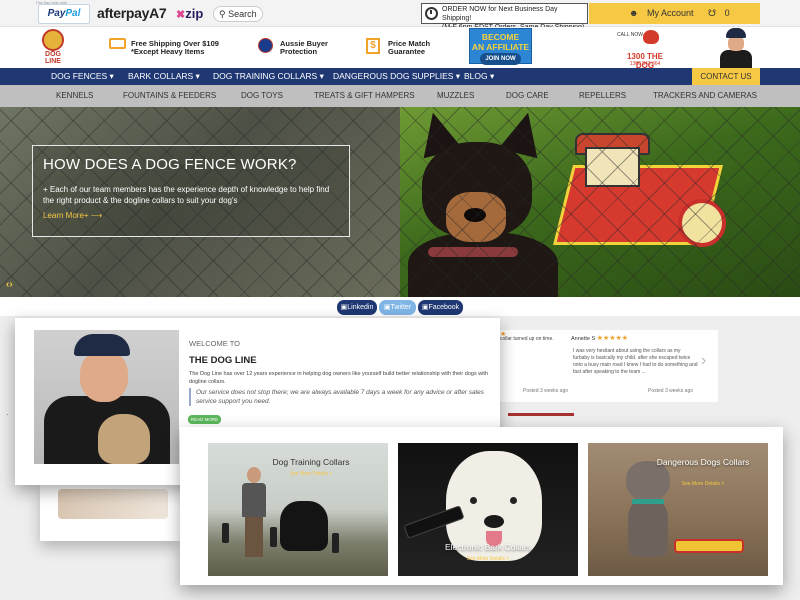 The image size is (800, 600). What do you see at coordinates (265, 45) in the screenshot?
I see `australia-flag-icon` at bounding box center [265, 45].